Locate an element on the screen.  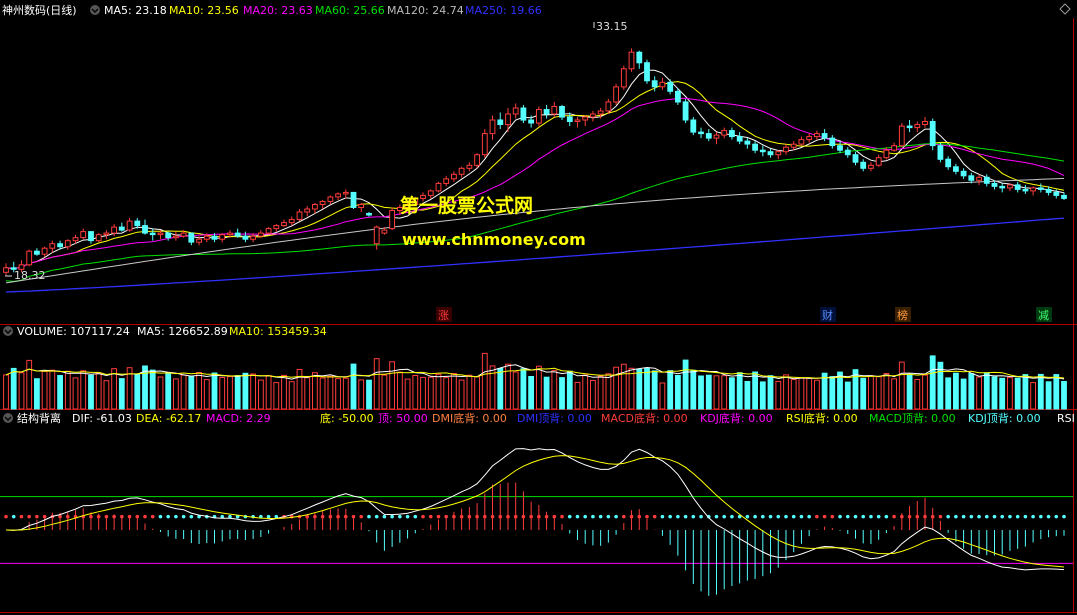
watermark: 第一股票公式网 www.chnmoney.com is located at coordinates (493, 221).